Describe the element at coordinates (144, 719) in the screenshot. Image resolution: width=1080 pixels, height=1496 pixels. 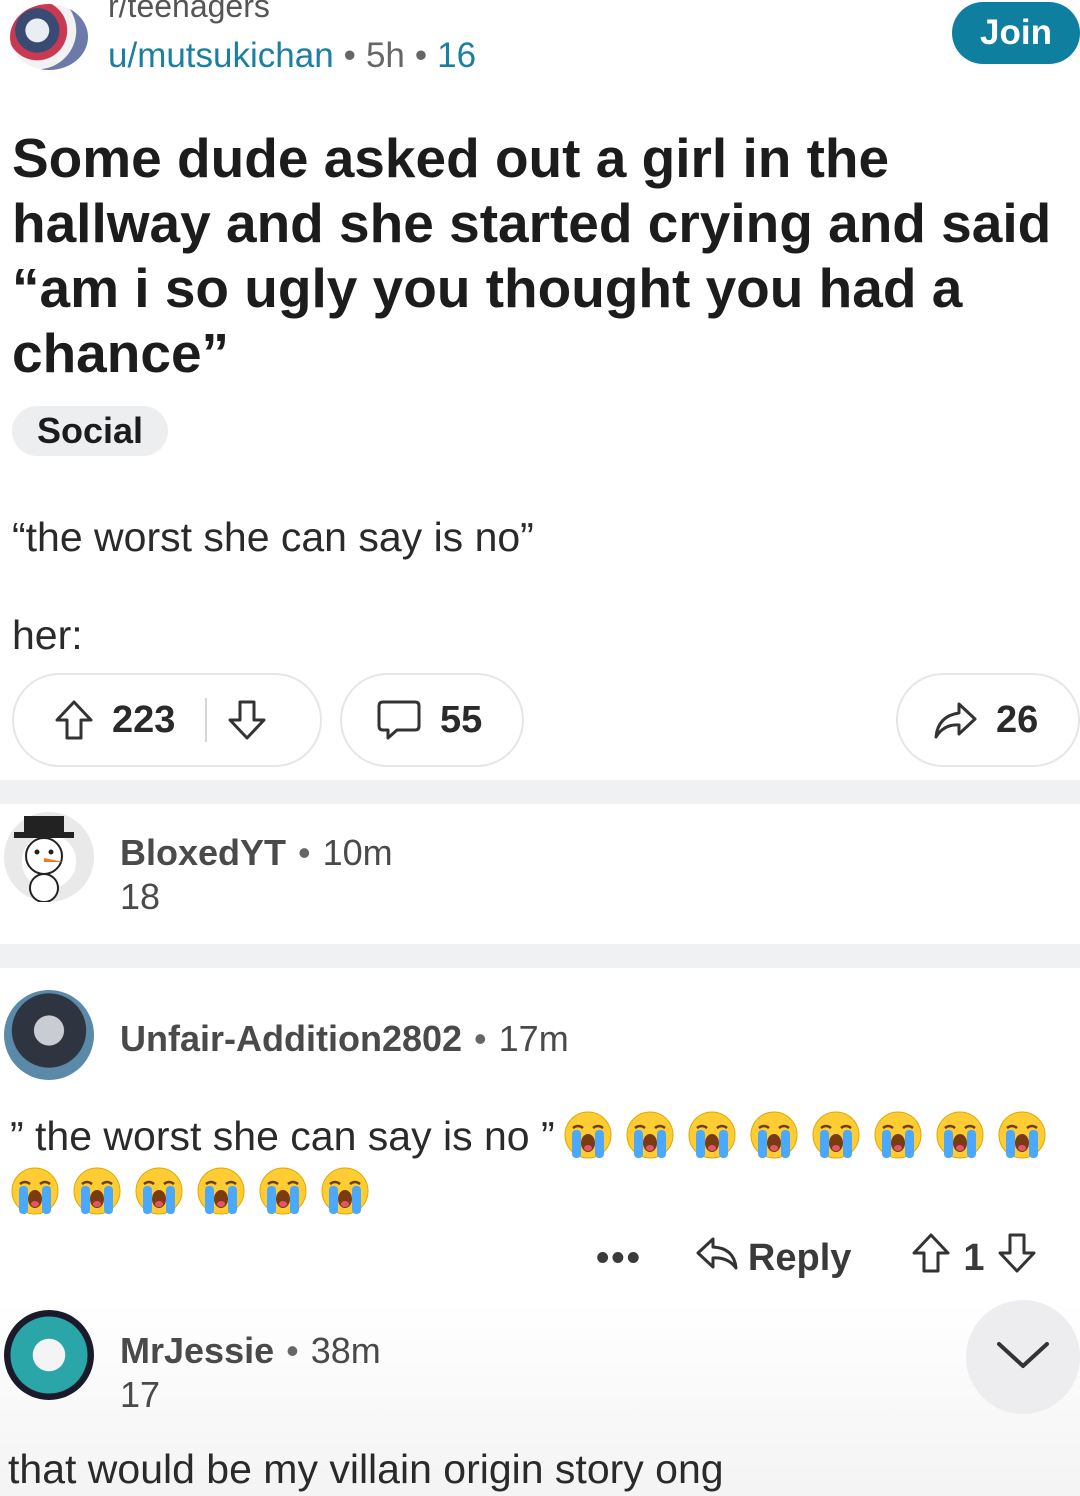
I see `upvote-count: 223` at that location.